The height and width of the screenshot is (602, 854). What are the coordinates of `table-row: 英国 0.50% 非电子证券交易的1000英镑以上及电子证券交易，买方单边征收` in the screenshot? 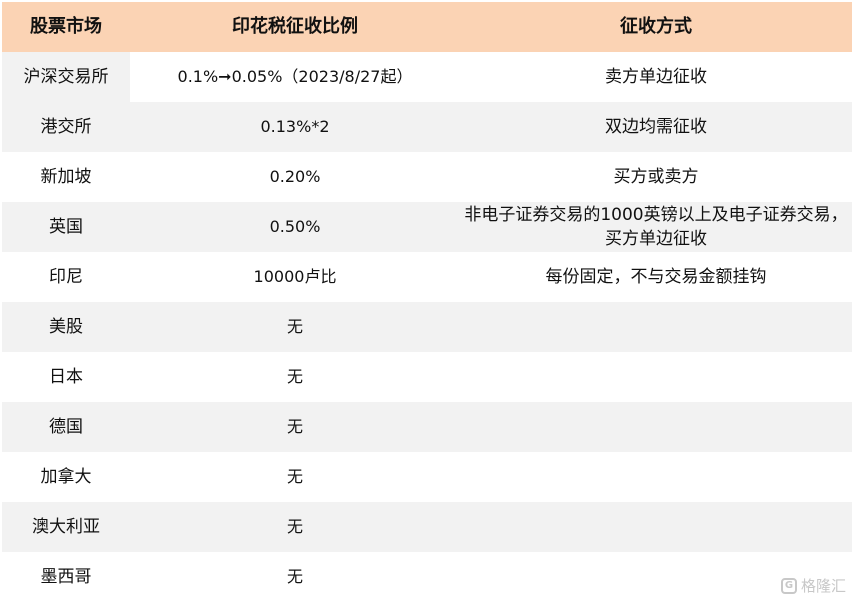 It's located at (427, 227).